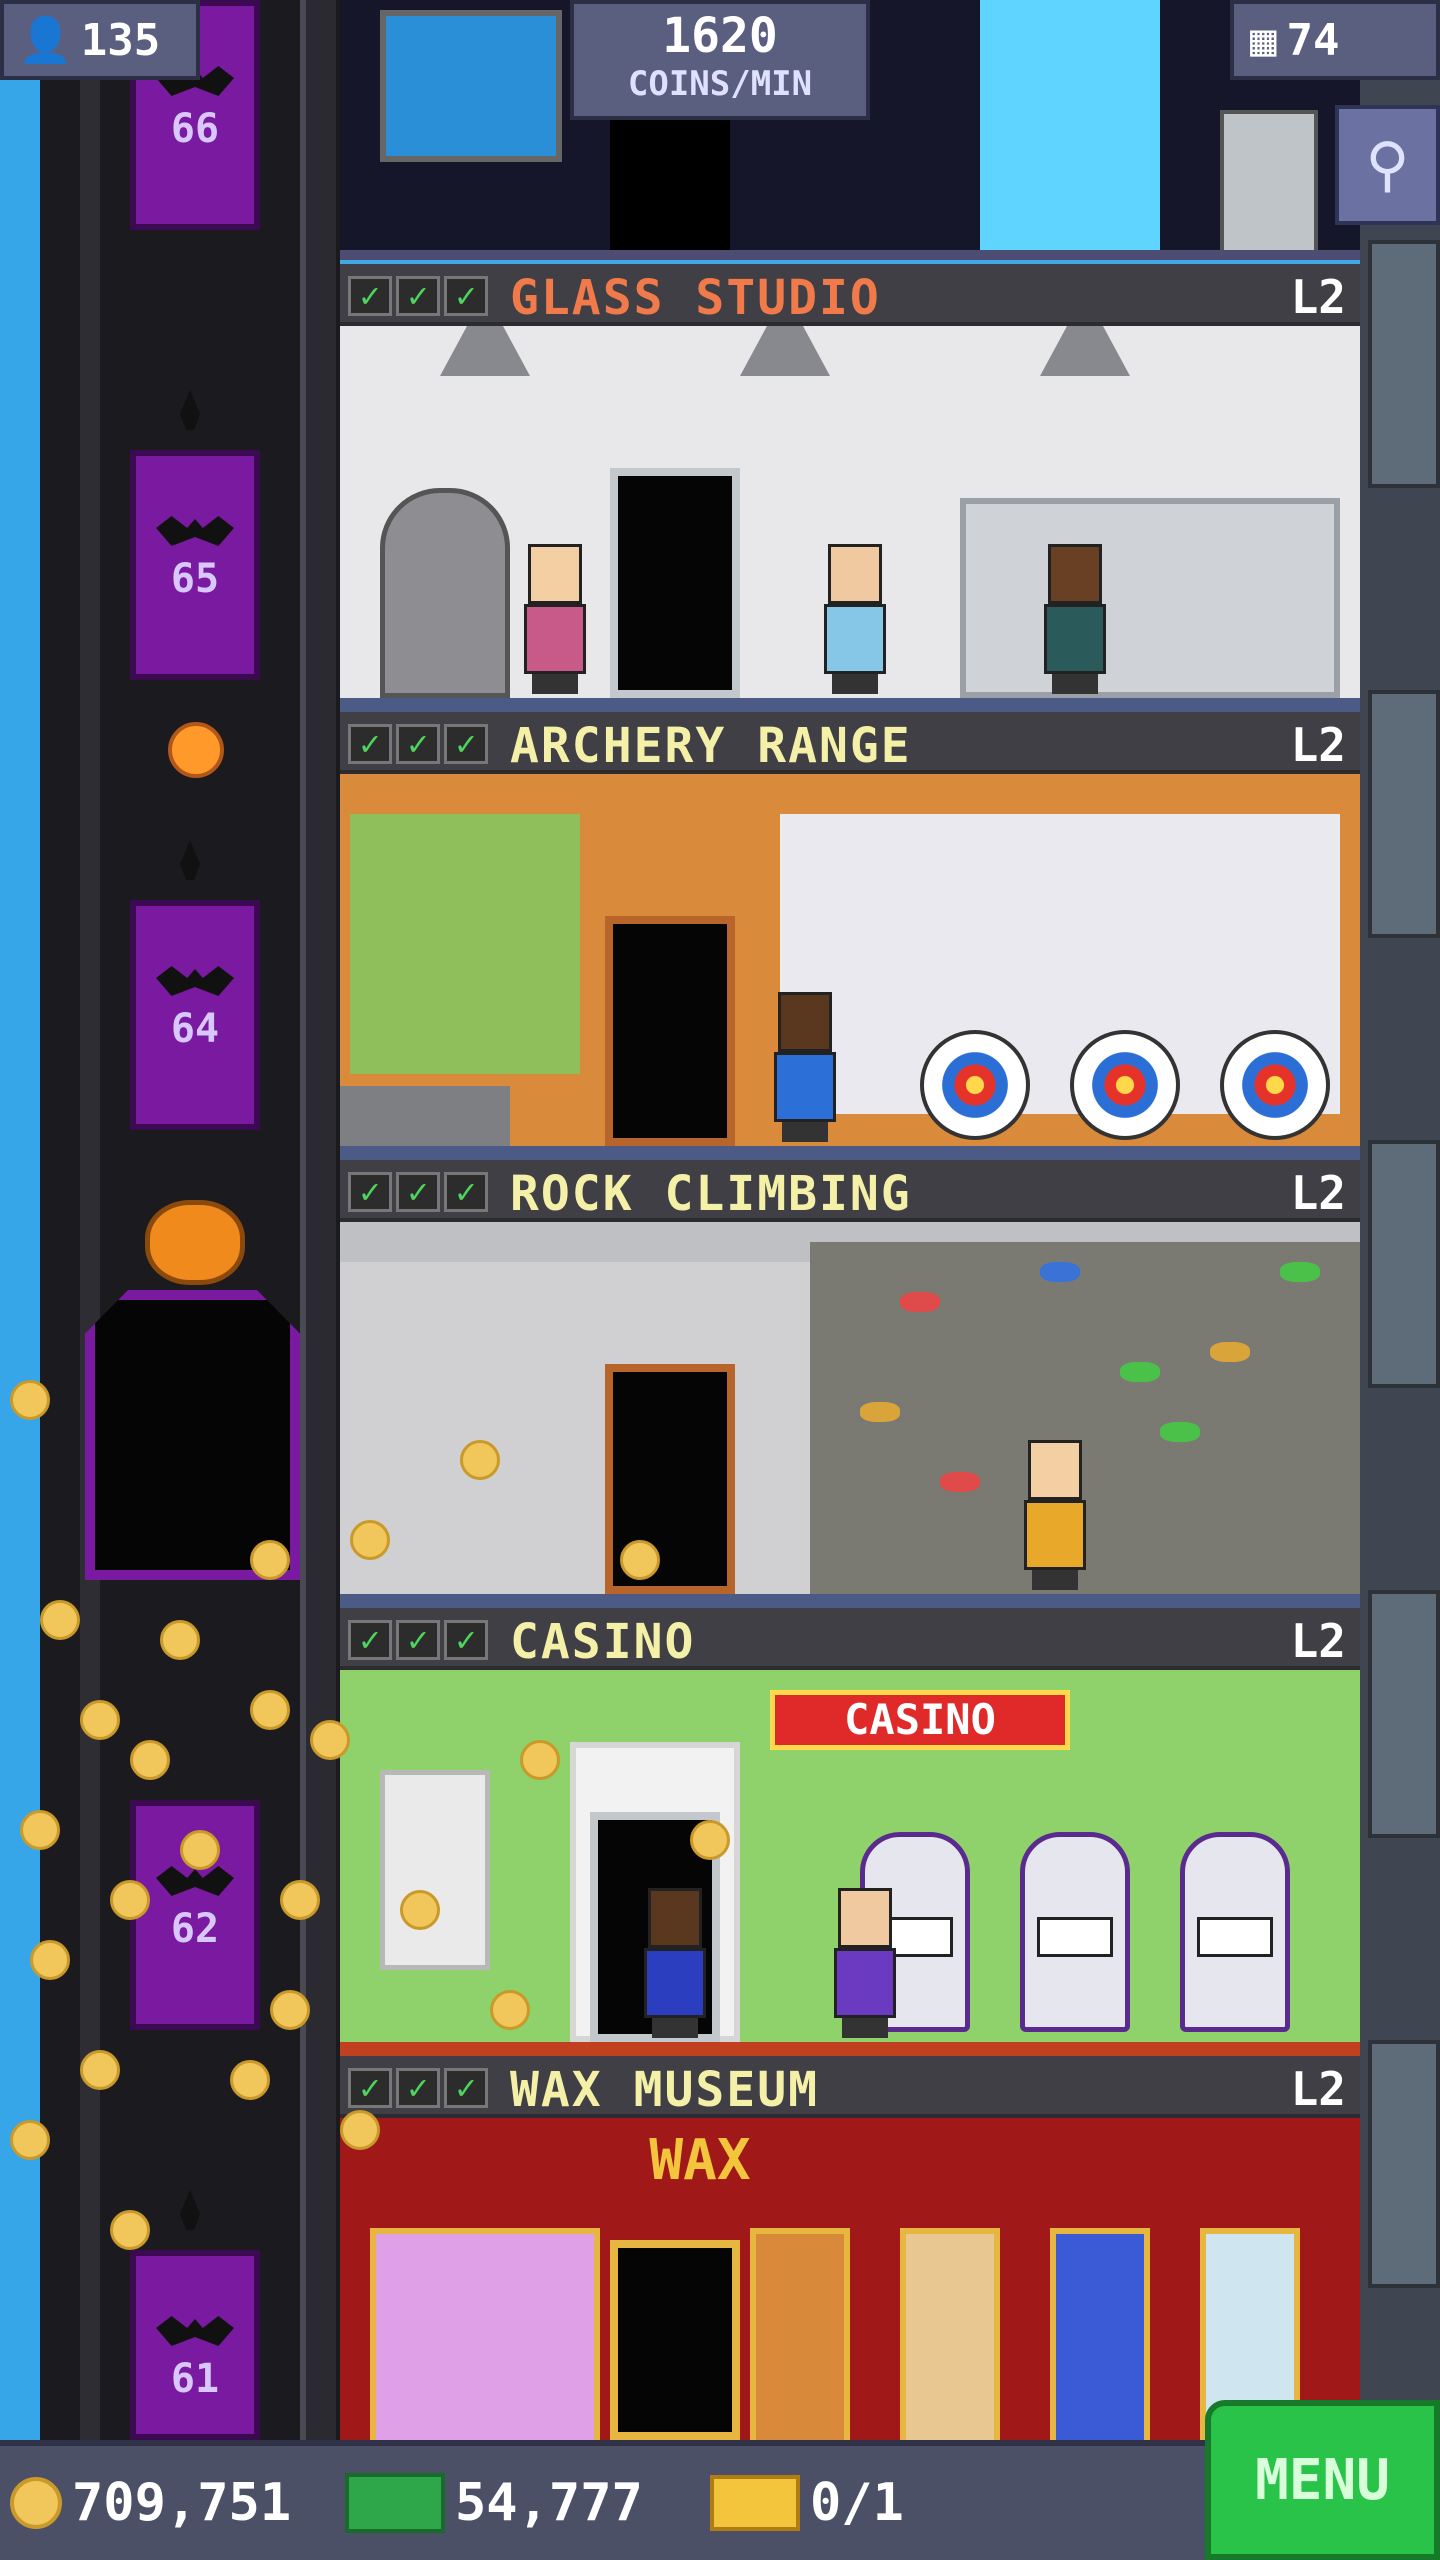  I want to click on coins-counter: 709,751, so click(150, 2503).